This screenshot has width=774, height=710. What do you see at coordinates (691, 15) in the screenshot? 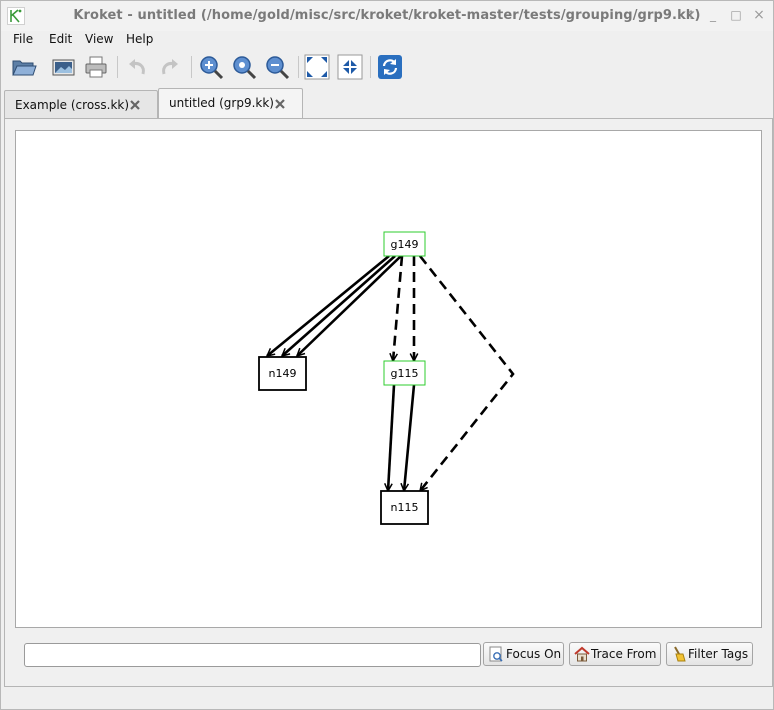
I see `keep-above-button: ↑` at bounding box center [691, 15].